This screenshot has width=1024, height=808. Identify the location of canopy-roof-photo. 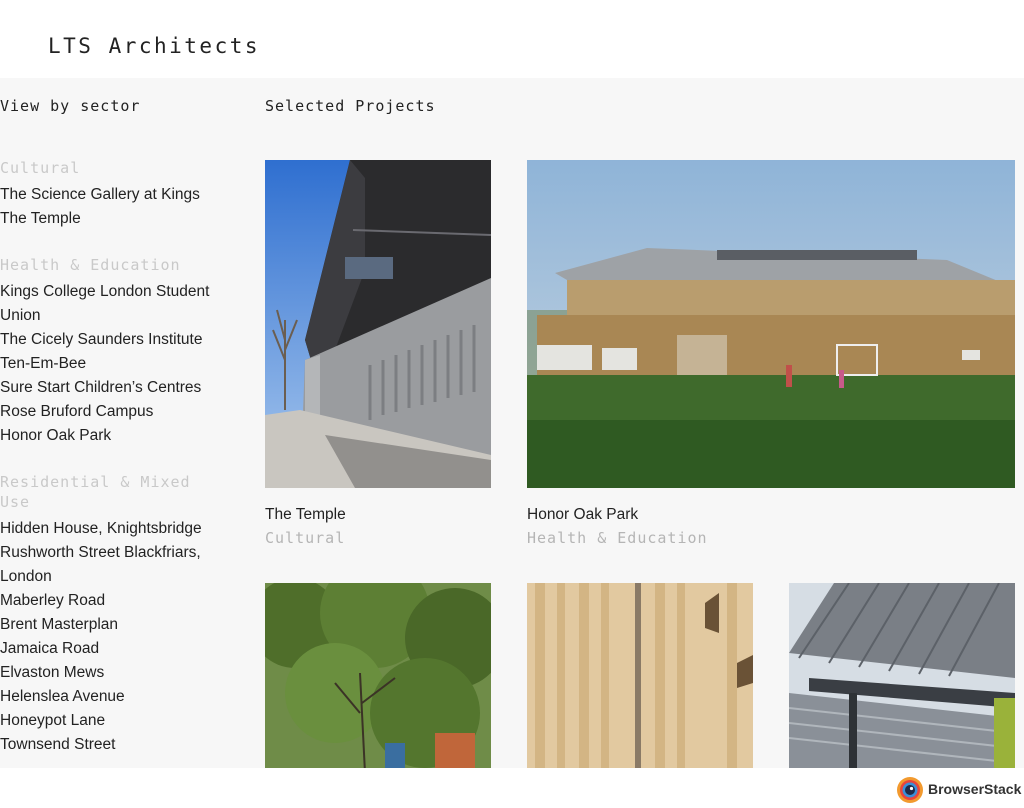
(902, 675).